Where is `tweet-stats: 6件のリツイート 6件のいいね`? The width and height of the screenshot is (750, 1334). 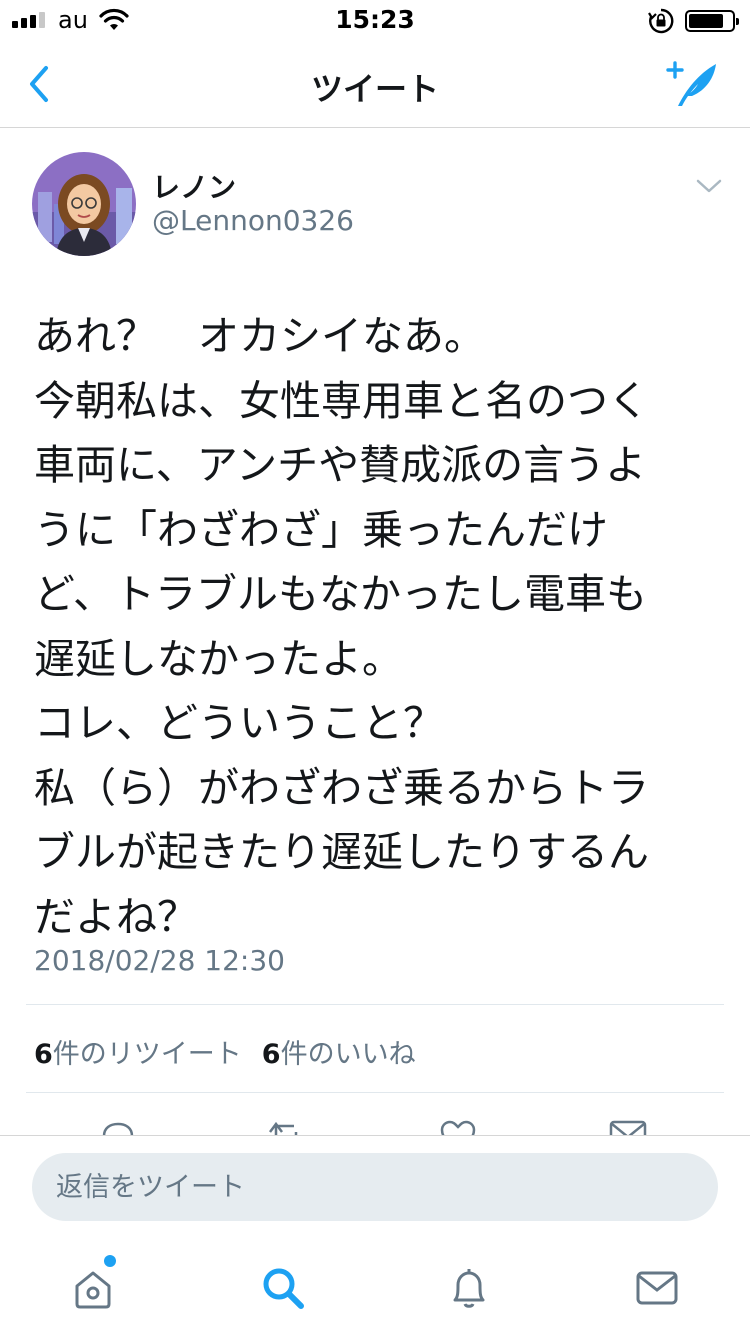
tweet-stats: 6件のリツイート 6件のいいね is located at coordinates (225, 1051).